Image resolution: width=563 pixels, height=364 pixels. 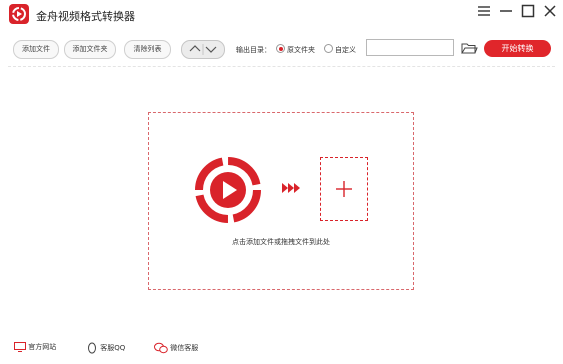 I want to click on app-logo, so click(x=19, y=14).